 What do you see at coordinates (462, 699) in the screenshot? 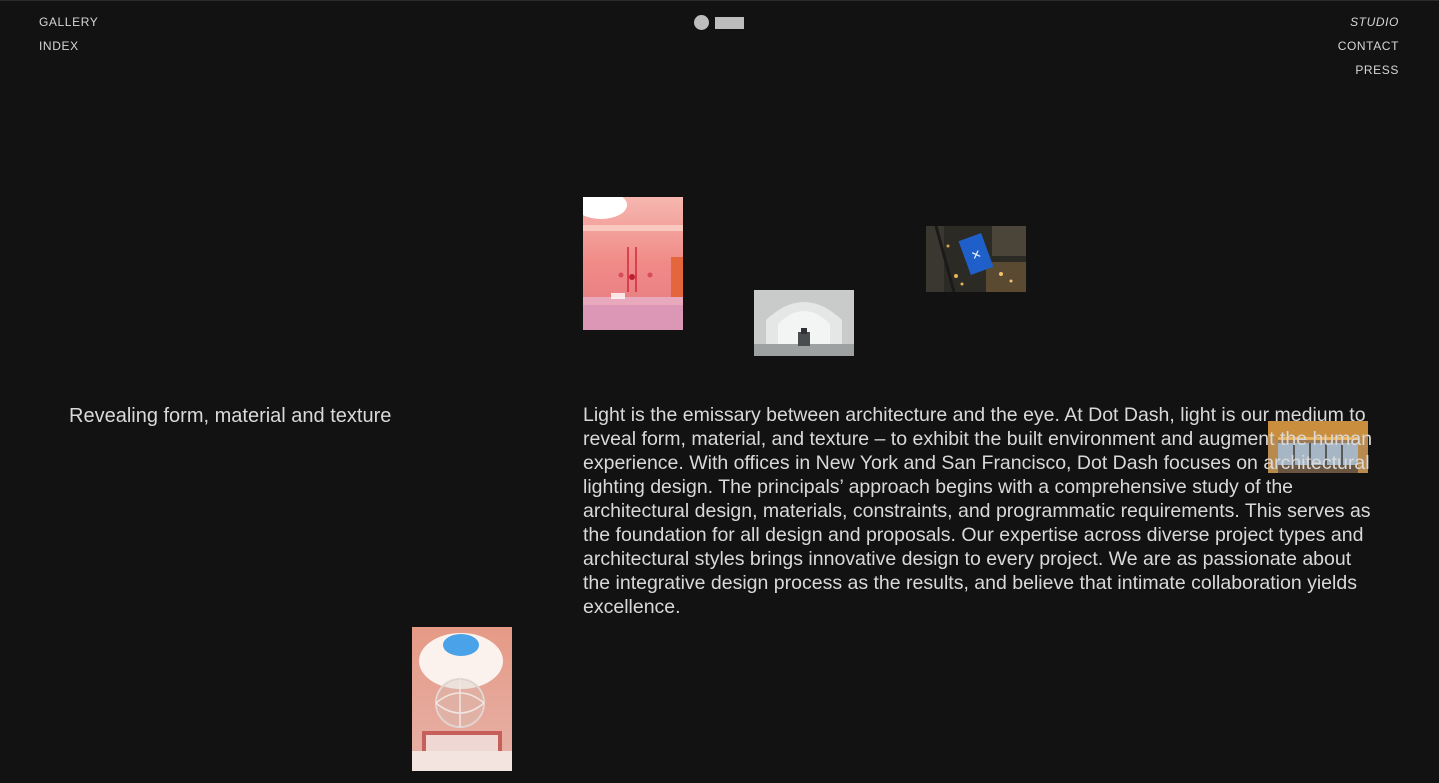
I see `skylight-sculpture-photo` at bounding box center [462, 699].